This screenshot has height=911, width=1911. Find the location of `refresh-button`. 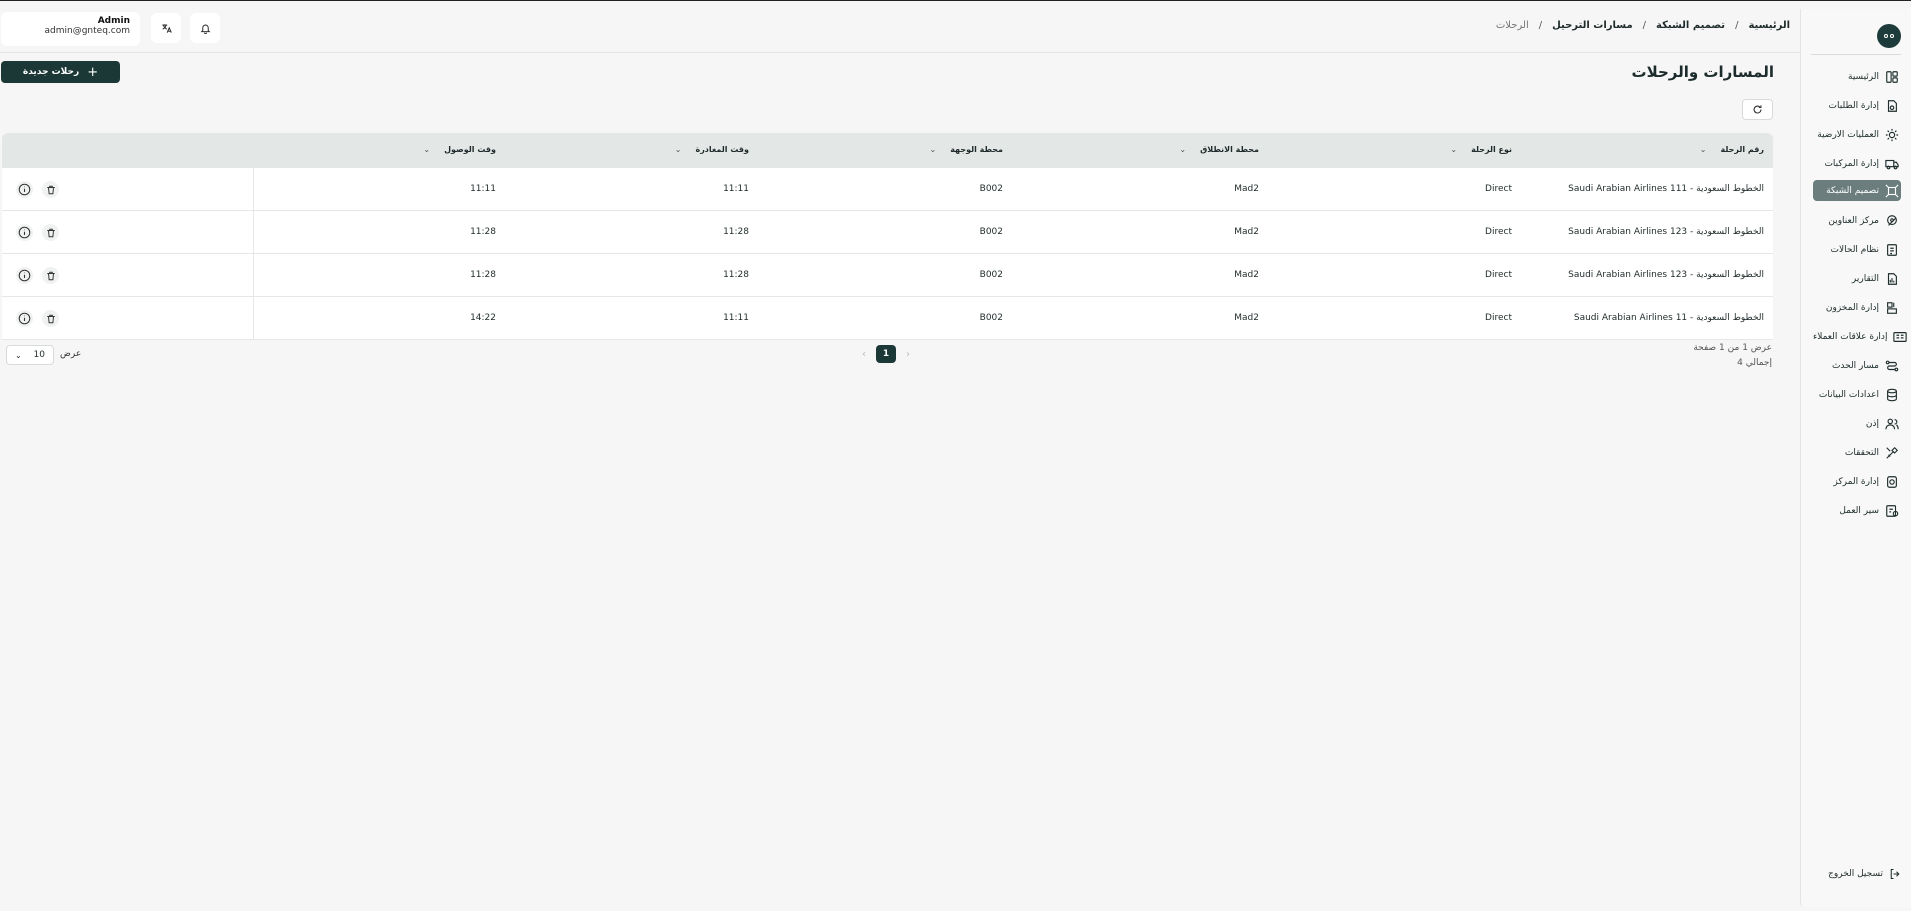

refresh-button is located at coordinates (1757, 109).